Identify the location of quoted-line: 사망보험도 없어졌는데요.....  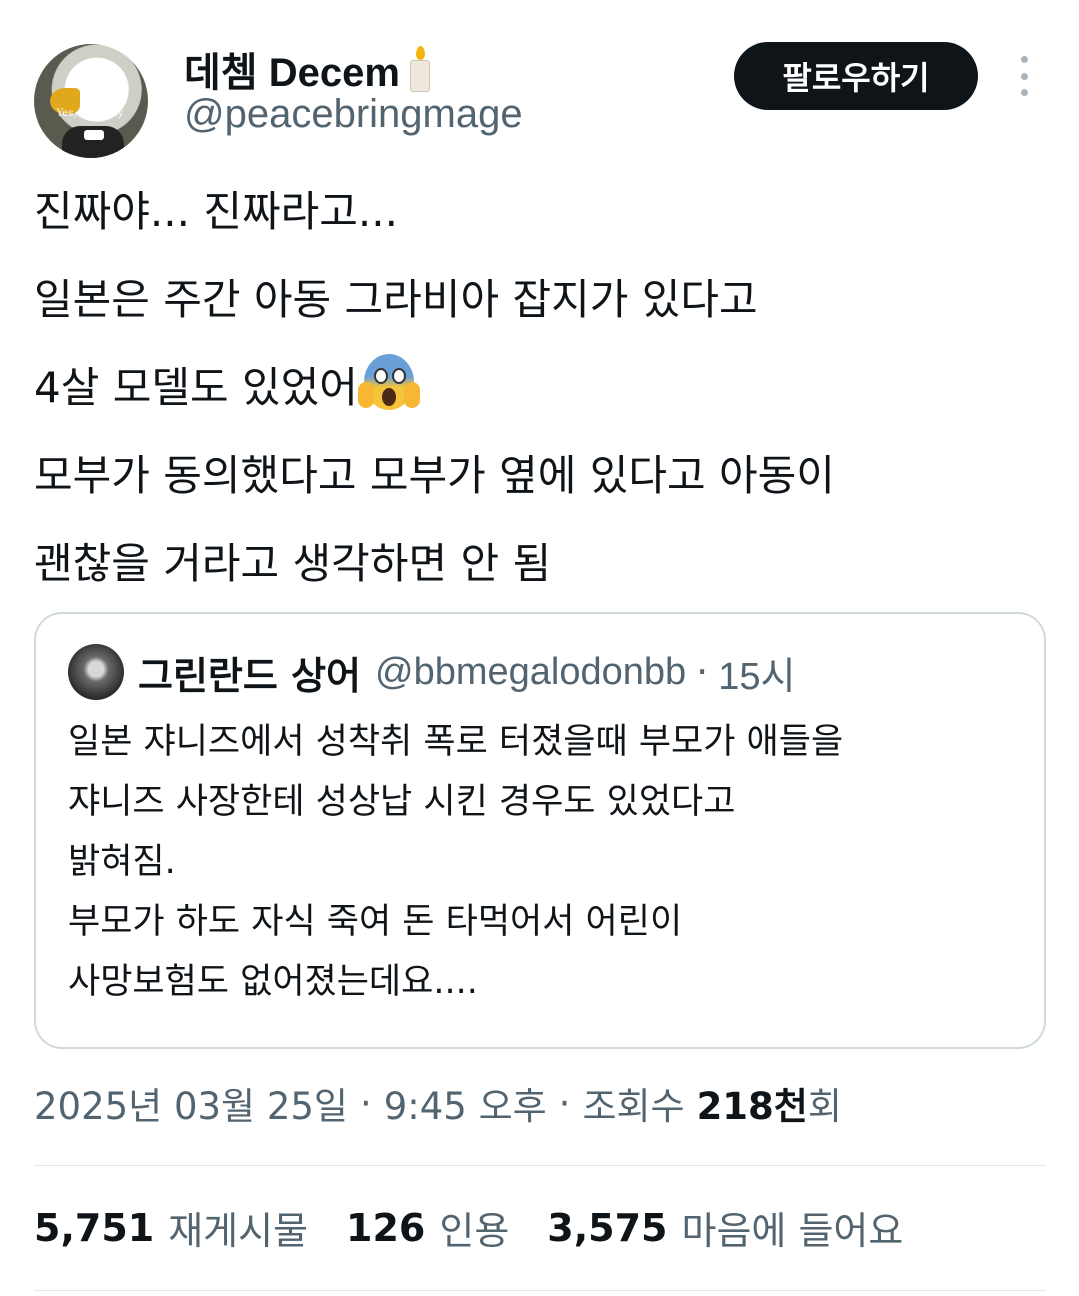
(273, 982).